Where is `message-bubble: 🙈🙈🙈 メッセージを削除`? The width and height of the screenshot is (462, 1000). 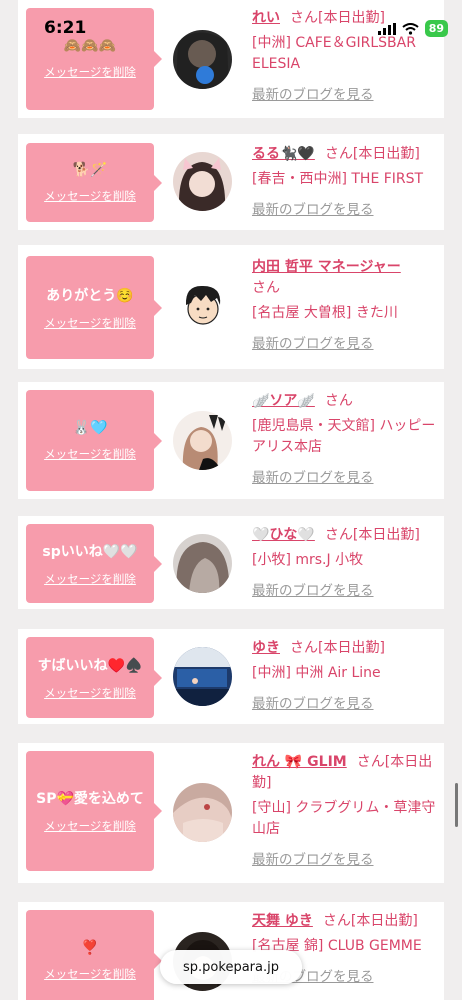 message-bubble: 🙈🙈🙈 メッセージを削除 is located at coordinates (94, 59).